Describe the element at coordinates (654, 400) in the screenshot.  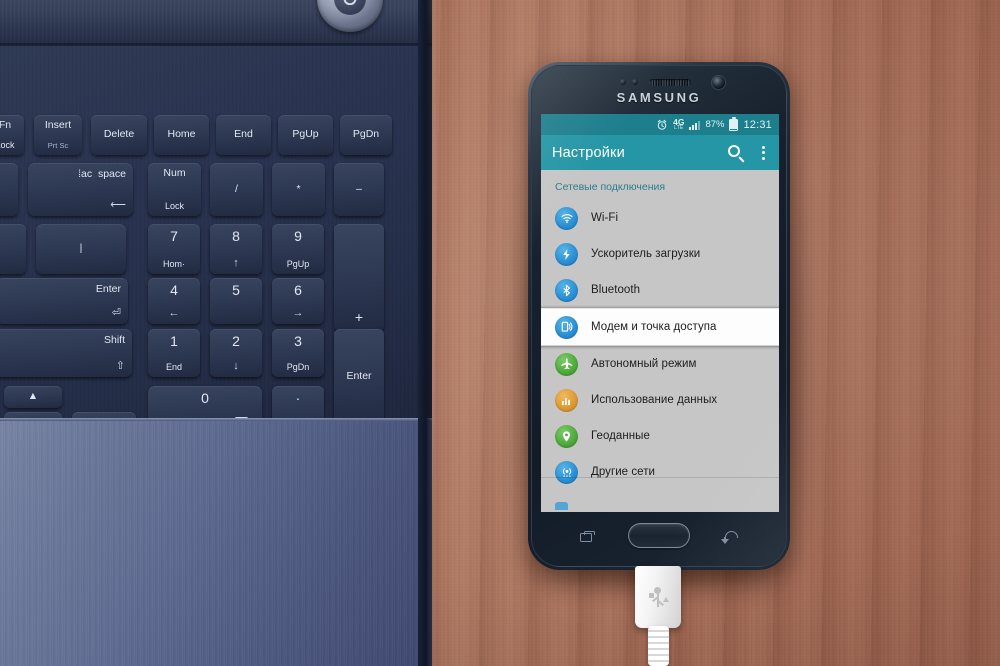
I see `settings-row-label: Использование данных` at that location.